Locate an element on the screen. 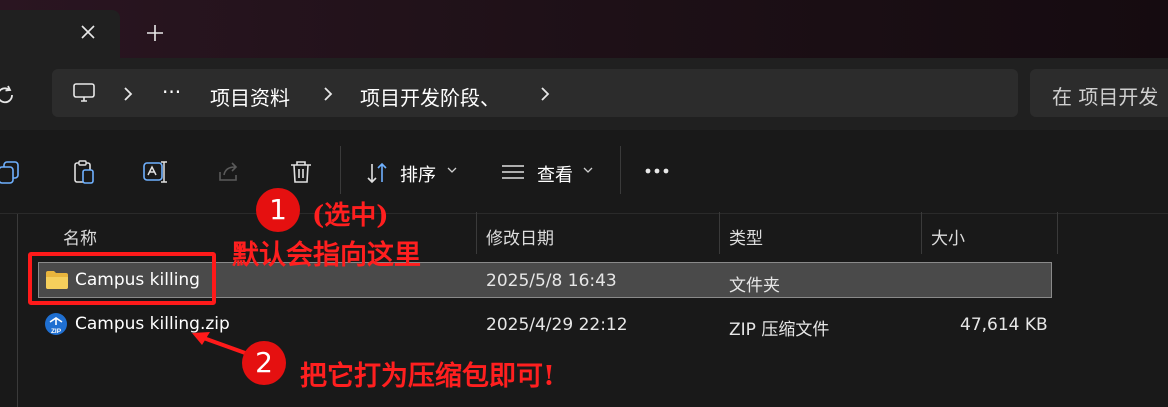 The width and height of the screenshot is (1168, 407). file-modified: 2025/4/29 22:12 is located at coordinates (557, 325).